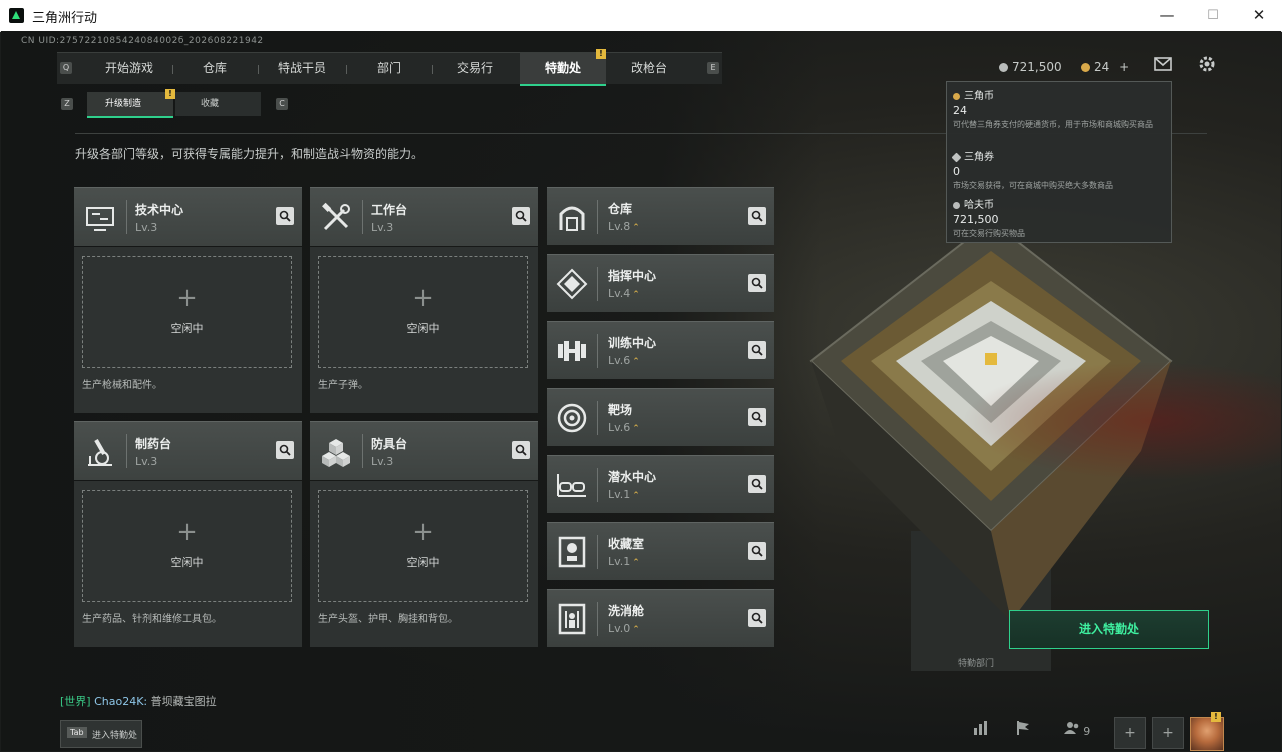 Image resolution: width=1282 pixels, height=752 pixels. I want to click on tab-gunsmith: 改枪台, so click(649, 68).